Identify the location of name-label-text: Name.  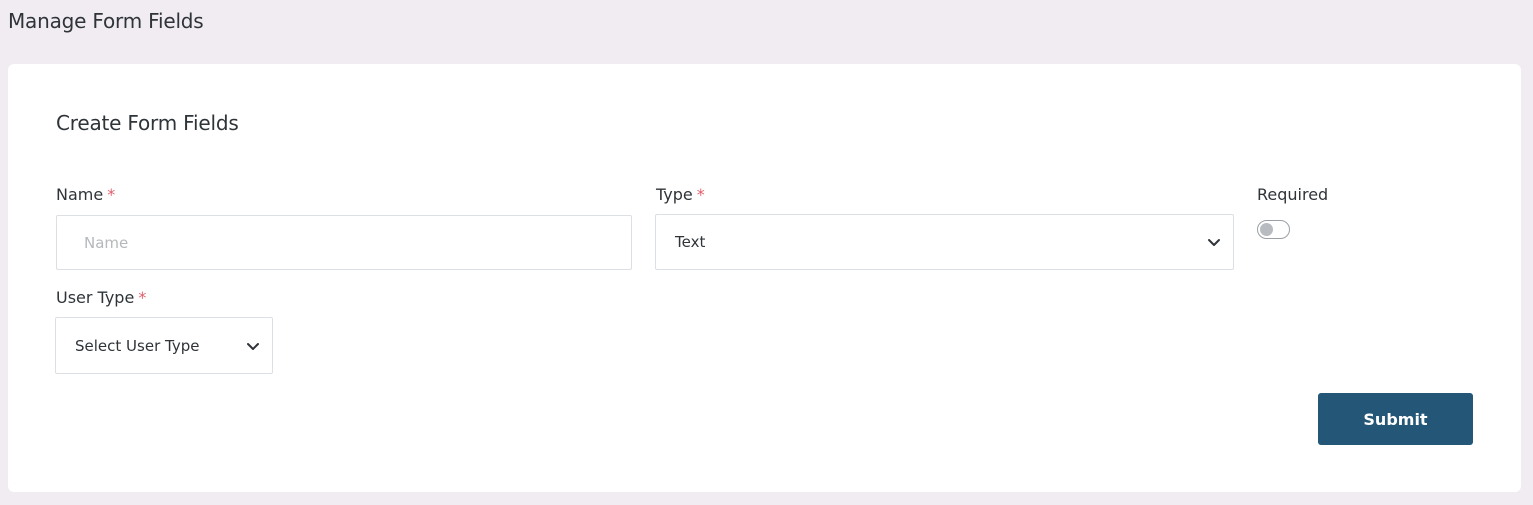
(80, 194).